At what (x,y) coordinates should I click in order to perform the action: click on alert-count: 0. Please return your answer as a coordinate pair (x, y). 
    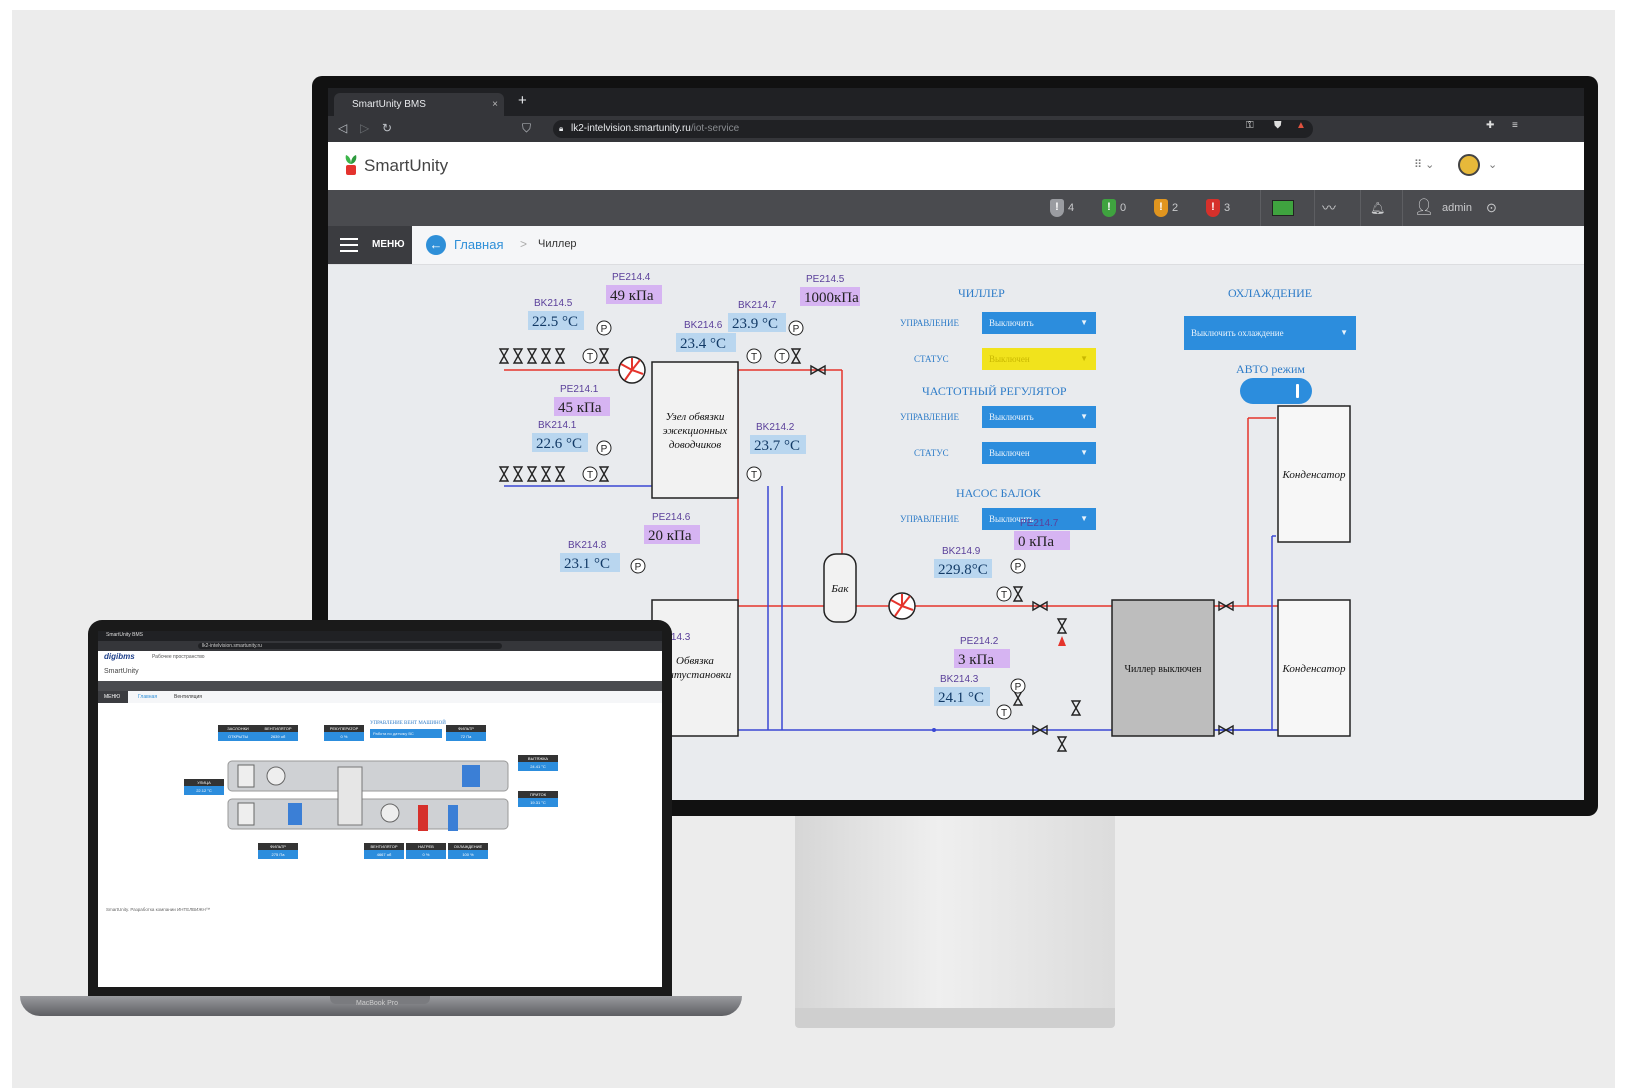
    Looking at the image, I should click on (1123, 208).